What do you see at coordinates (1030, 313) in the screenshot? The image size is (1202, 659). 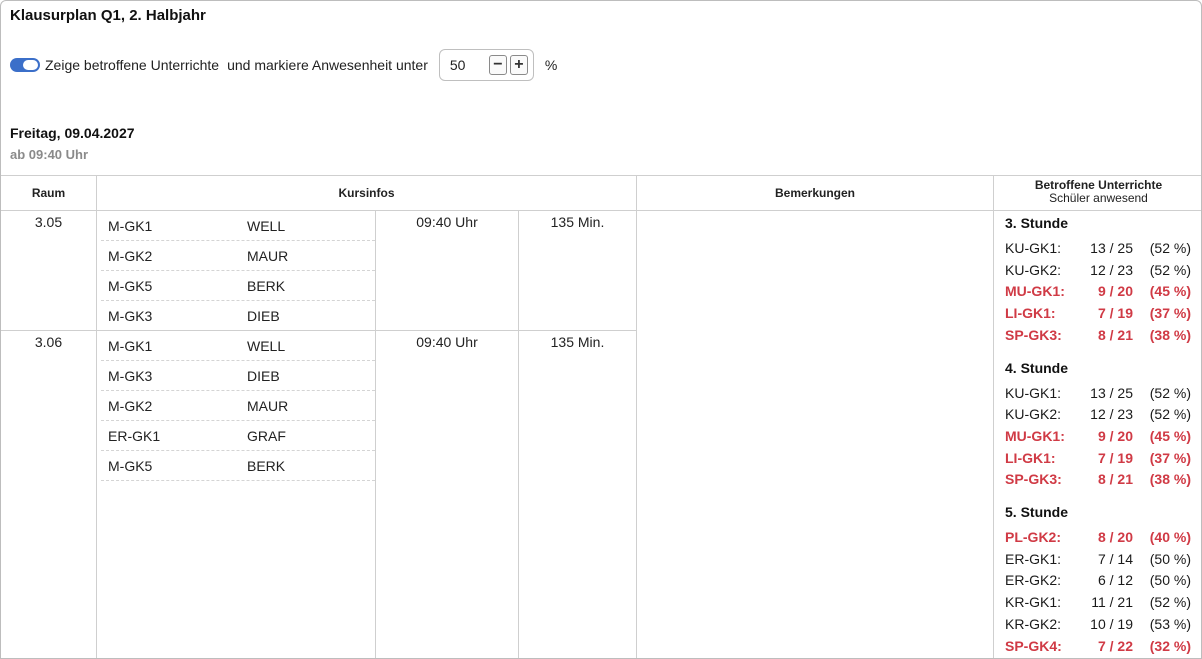 I see `affected-course: LI-GK1:` at bounding box center [1030, 313].